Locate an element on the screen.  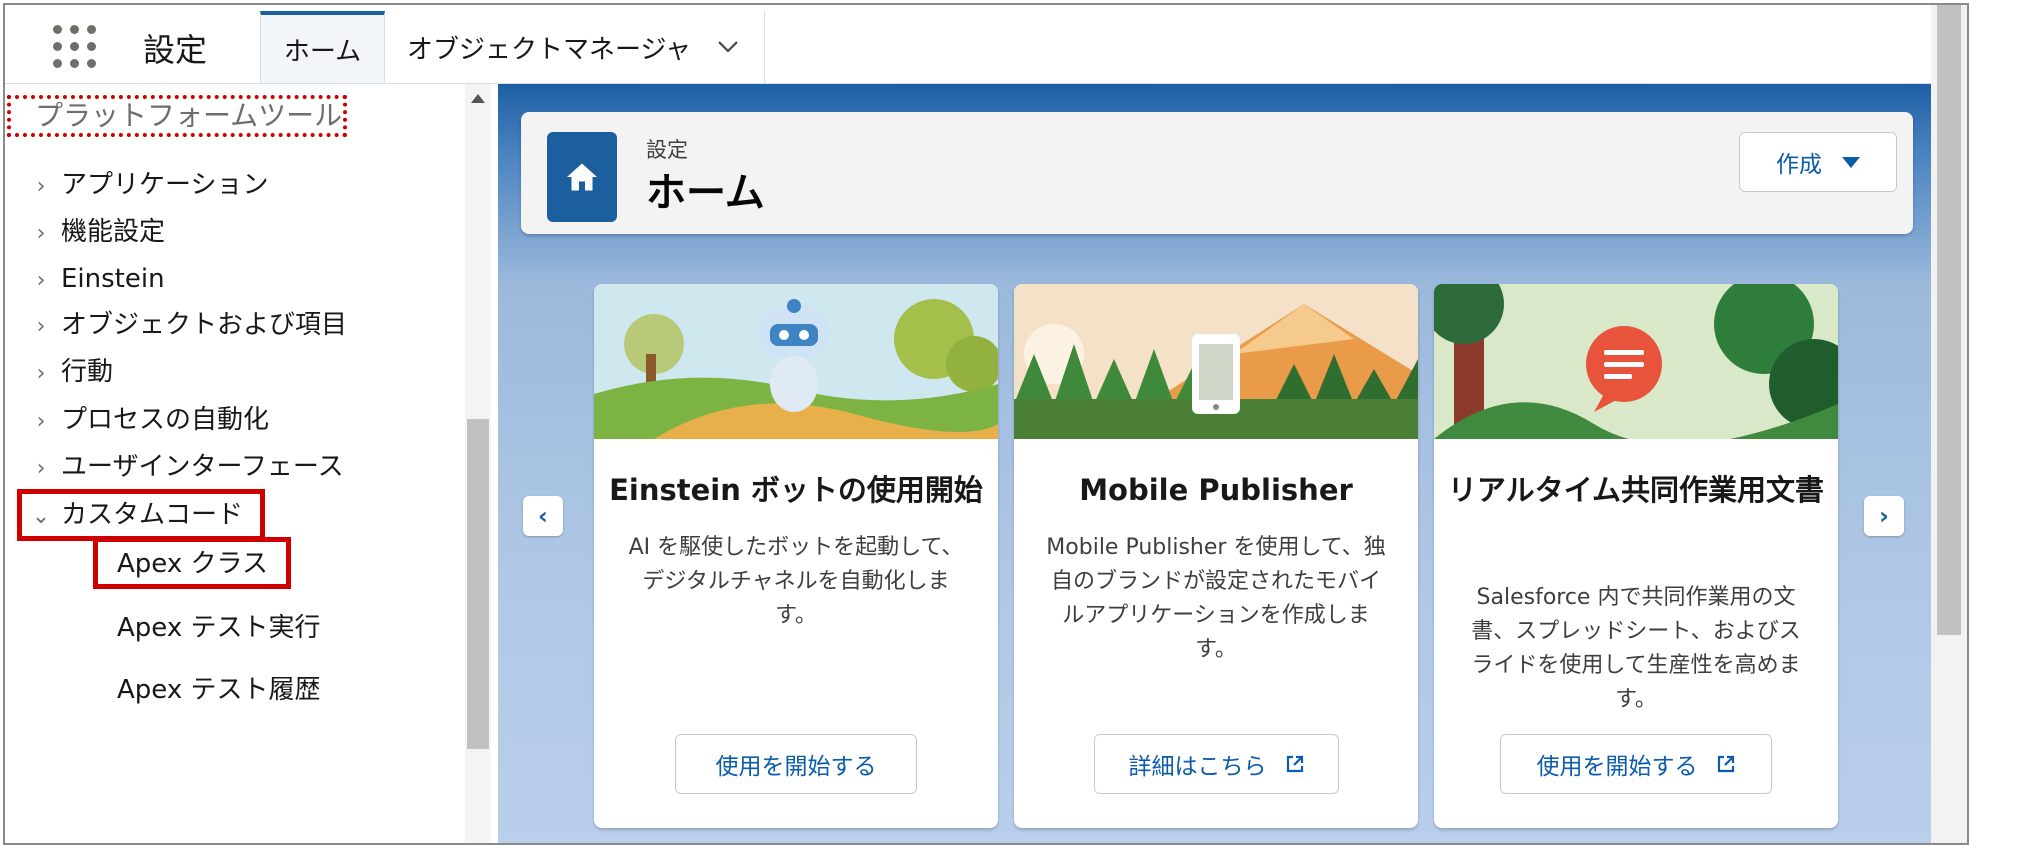
sidebar-scrollbar is located at coordinates (478, 463).